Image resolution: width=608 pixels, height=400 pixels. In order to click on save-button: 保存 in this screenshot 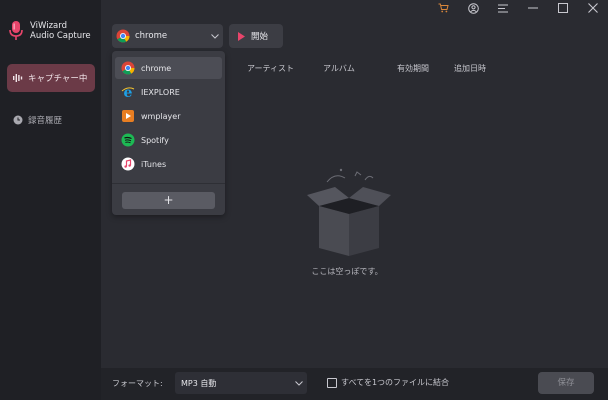, I will do `click(566, 383)`.